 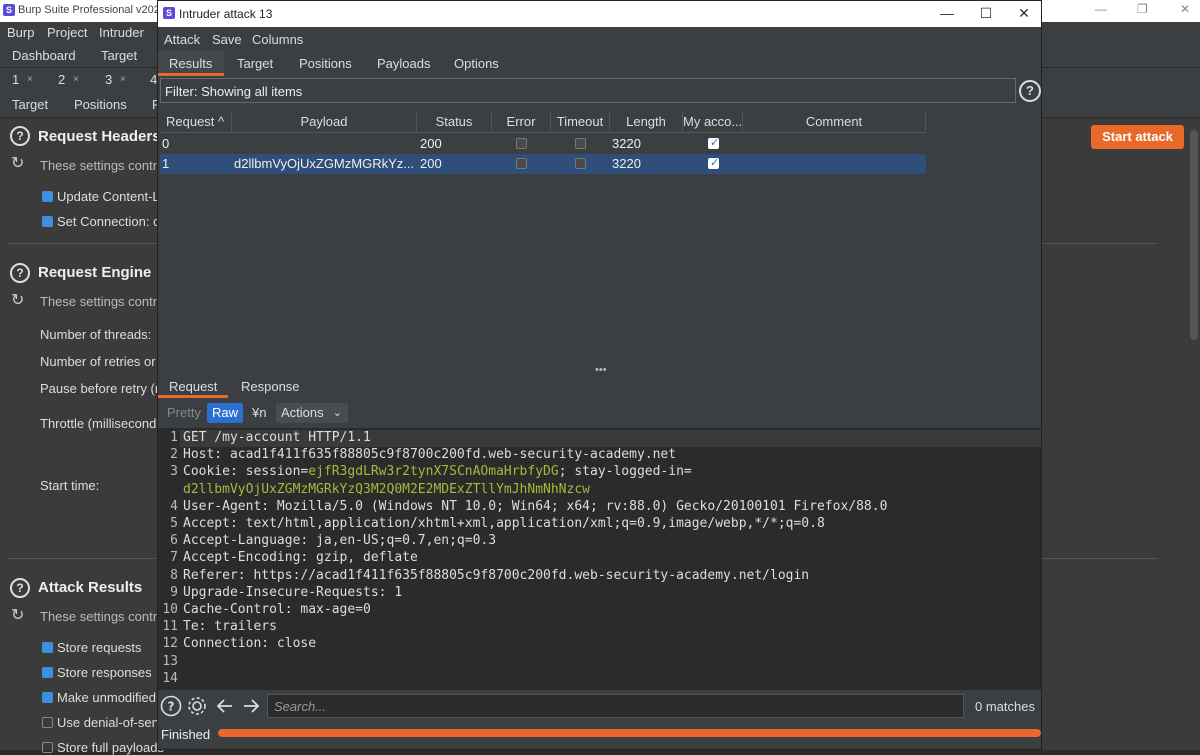 What do you see at coordinates (110, 747) in the screenshot?
I see `checkbox-label: Store full payloads` at bounding box center [110, 747].